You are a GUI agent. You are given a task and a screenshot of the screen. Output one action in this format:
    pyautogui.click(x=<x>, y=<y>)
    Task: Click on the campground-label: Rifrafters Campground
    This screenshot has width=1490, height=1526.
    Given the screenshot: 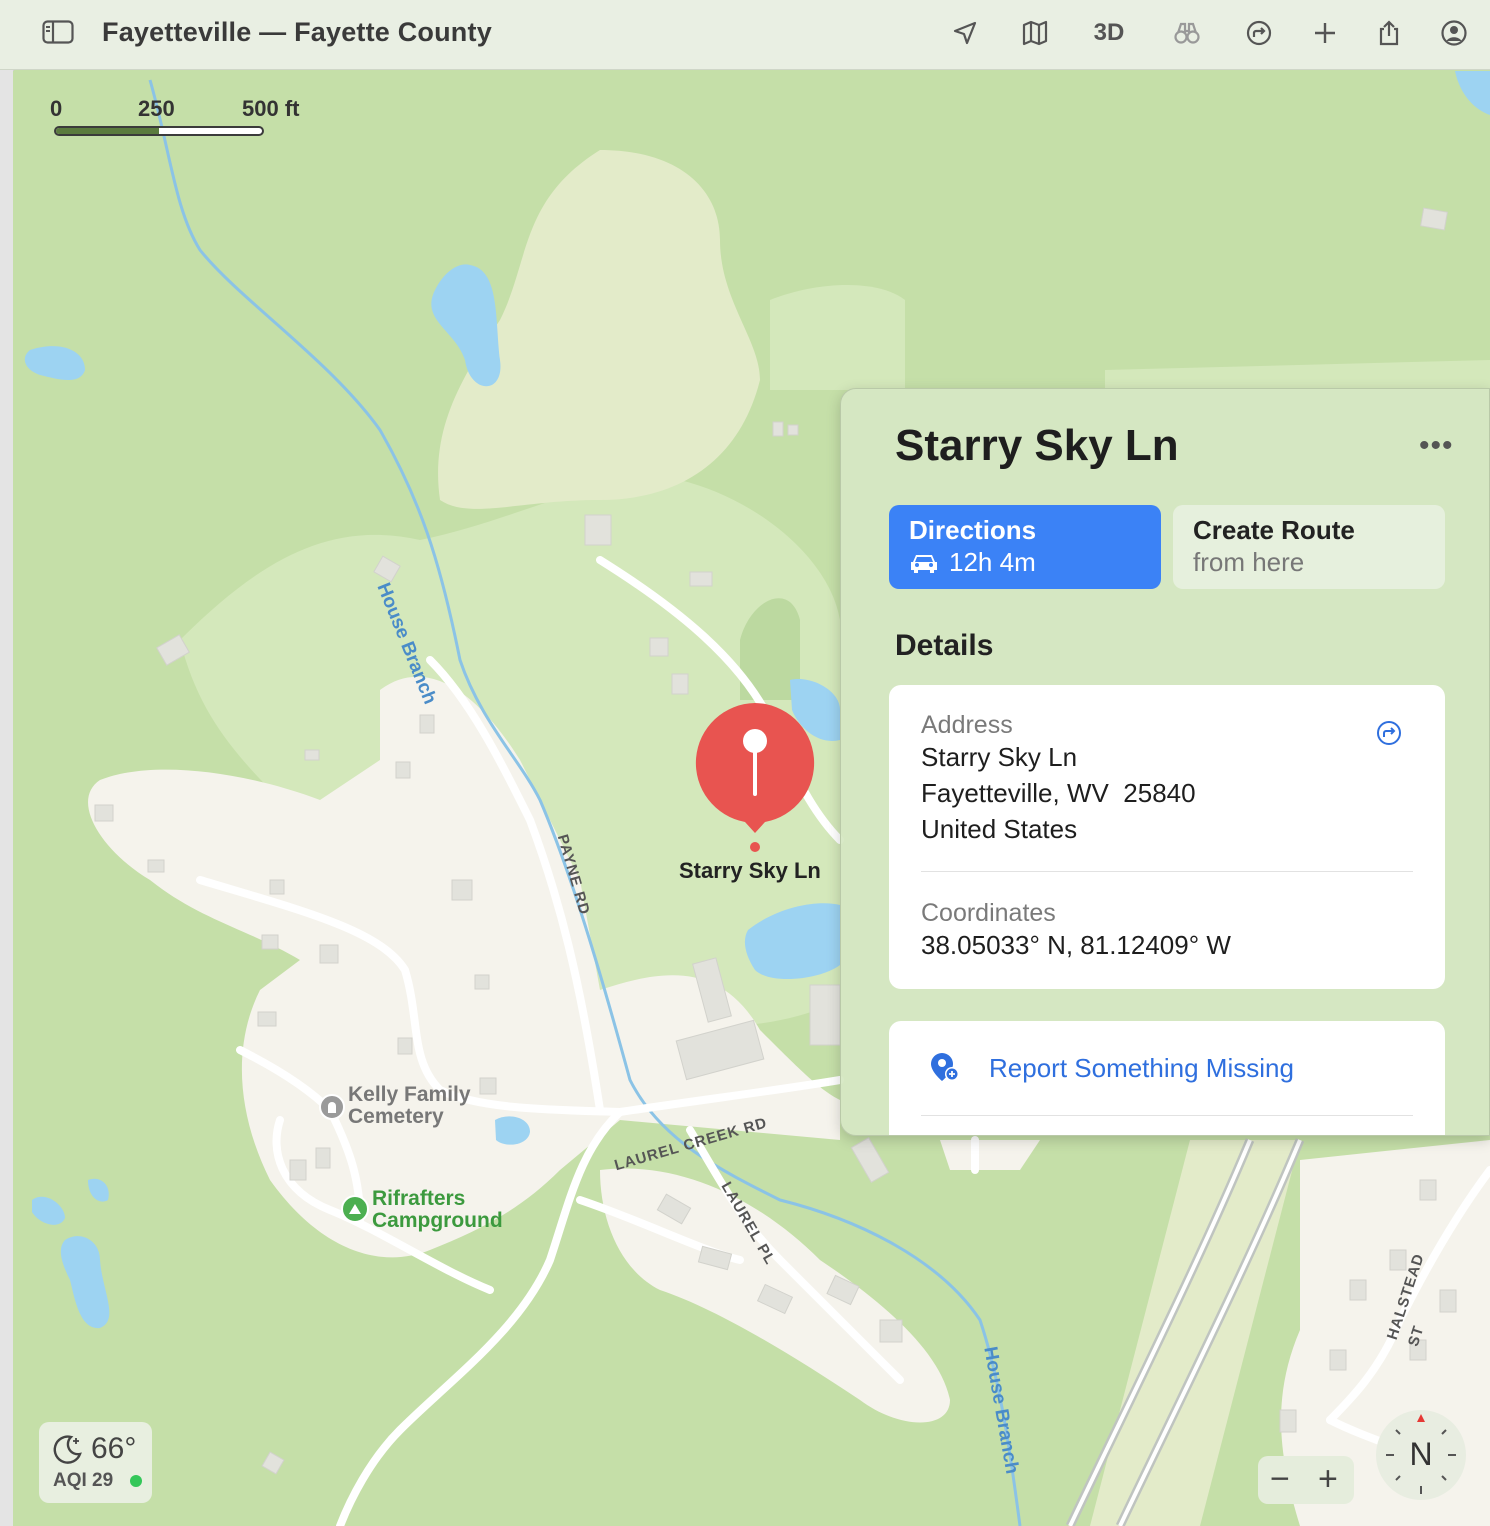 What is the action you would take?
    pyautogui.click(x=437, y=1210)
    